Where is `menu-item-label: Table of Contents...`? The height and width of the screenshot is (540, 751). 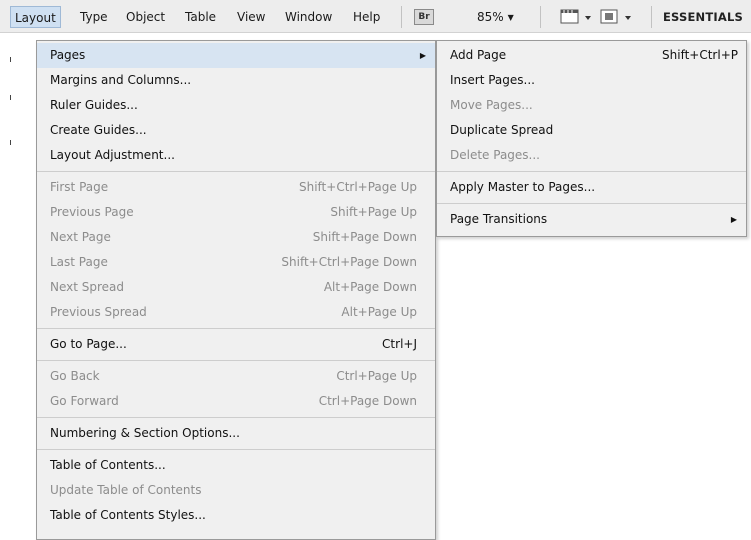 menu-item-label: Table of Contents... is located at coordinates (108, 465).